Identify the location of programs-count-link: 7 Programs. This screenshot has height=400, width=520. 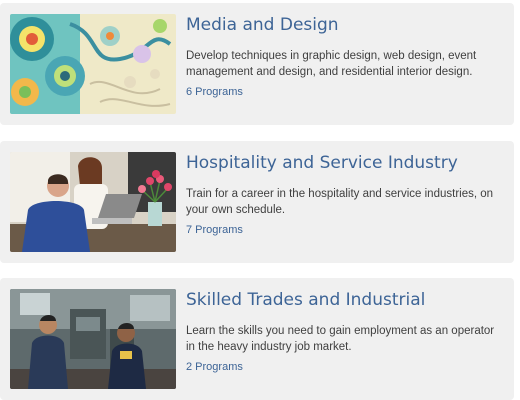
(214, 230).